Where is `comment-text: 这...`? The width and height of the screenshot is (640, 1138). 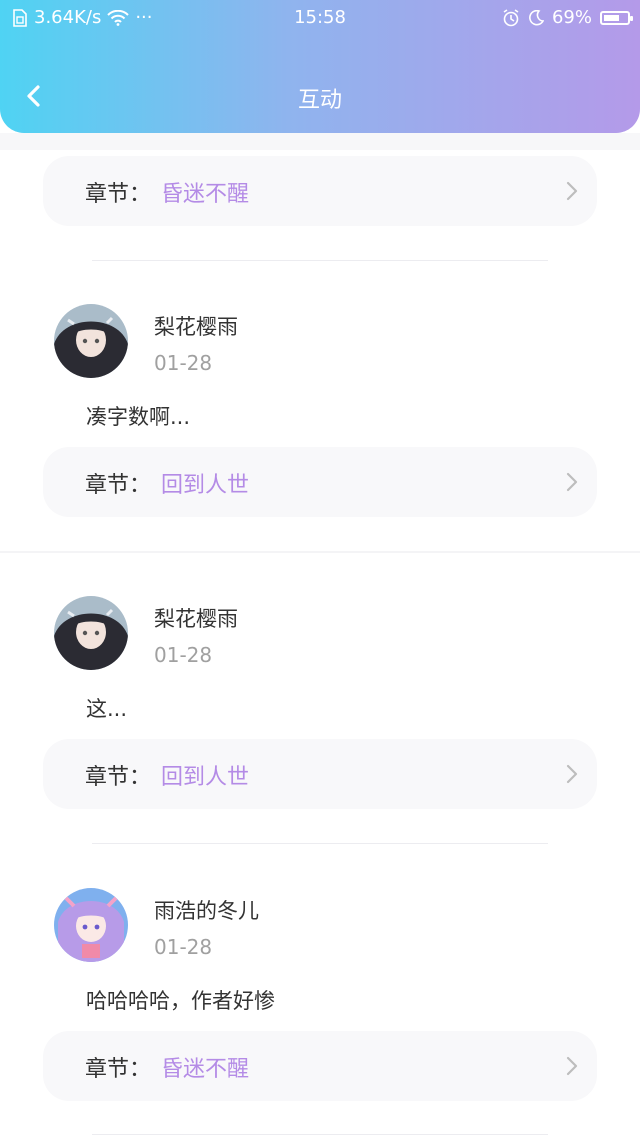
comment-text: 这... is located at coordinates (107, 709).